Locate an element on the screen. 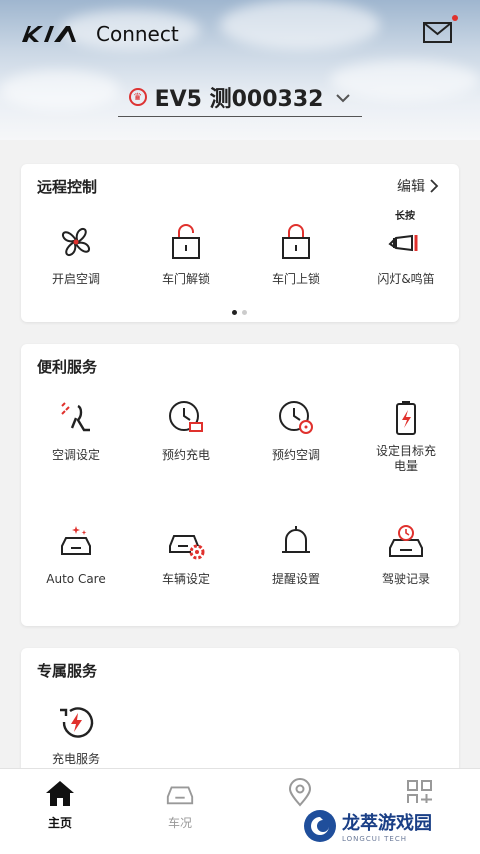 The image size is (480, 854). page-indicator is located at coordinates (239, 312).